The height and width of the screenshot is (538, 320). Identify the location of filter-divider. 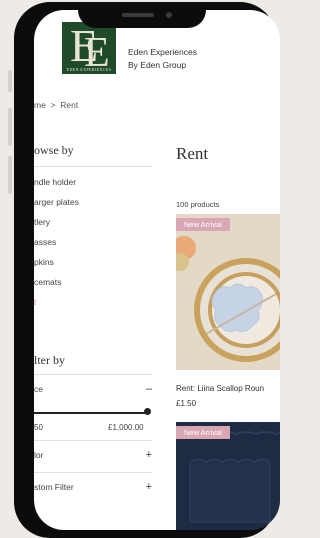
(93, 374).